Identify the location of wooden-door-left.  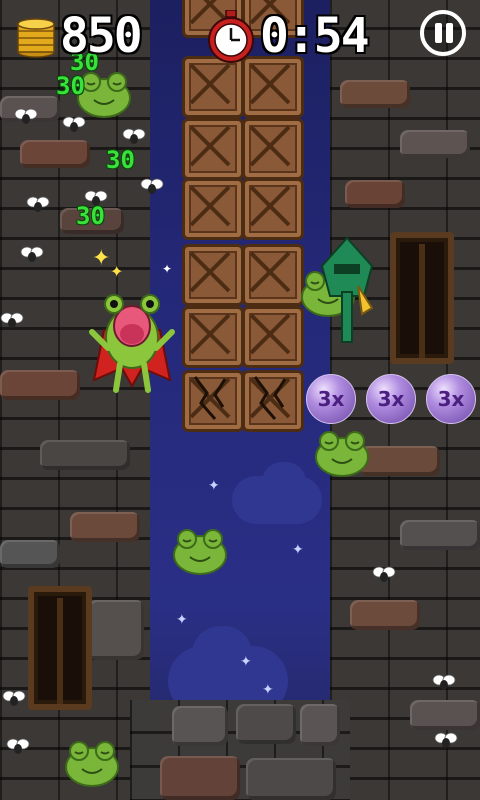
(60, 648).